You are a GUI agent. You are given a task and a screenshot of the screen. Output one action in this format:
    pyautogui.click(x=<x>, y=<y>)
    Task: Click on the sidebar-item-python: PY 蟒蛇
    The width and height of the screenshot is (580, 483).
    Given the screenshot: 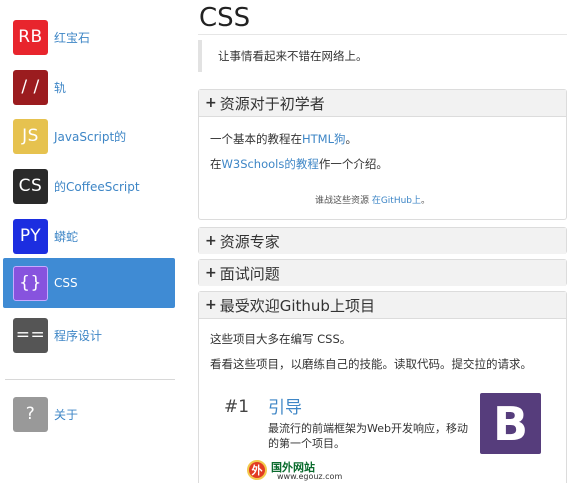 What is the action you would take?
    pyautogui.click(x=90, y=236)
    